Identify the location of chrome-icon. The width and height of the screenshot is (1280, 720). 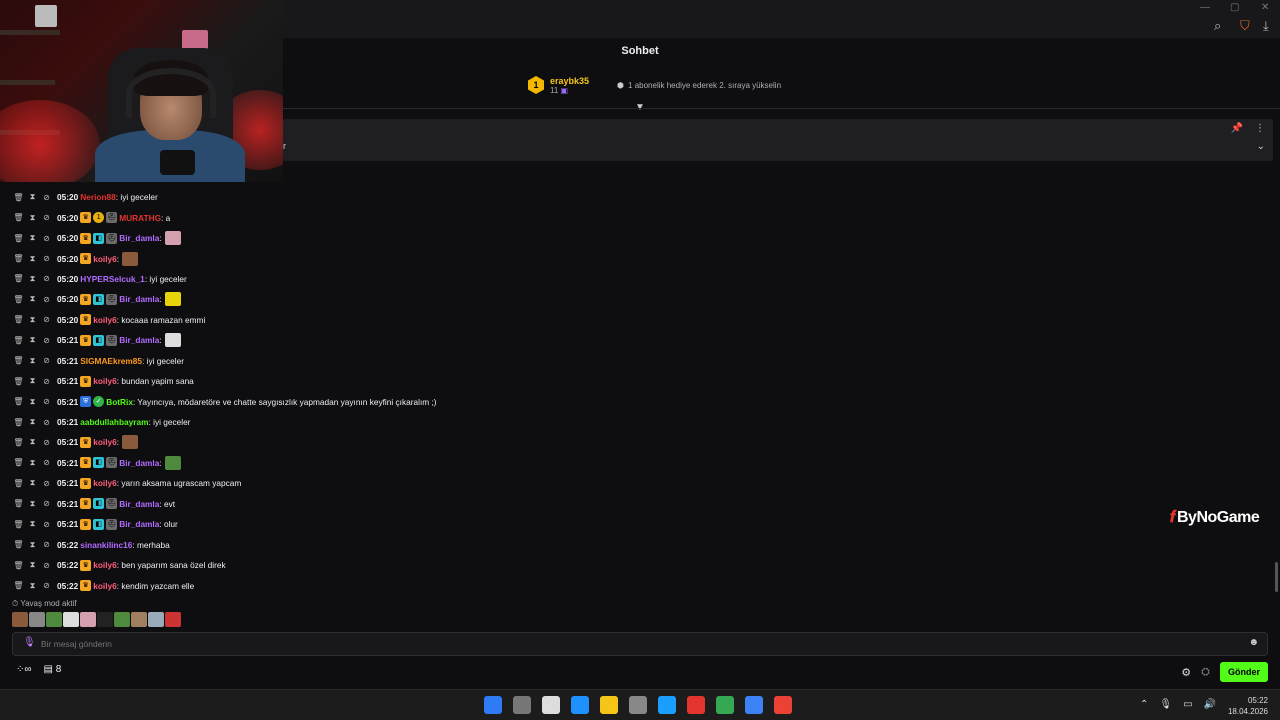
(725, 705).